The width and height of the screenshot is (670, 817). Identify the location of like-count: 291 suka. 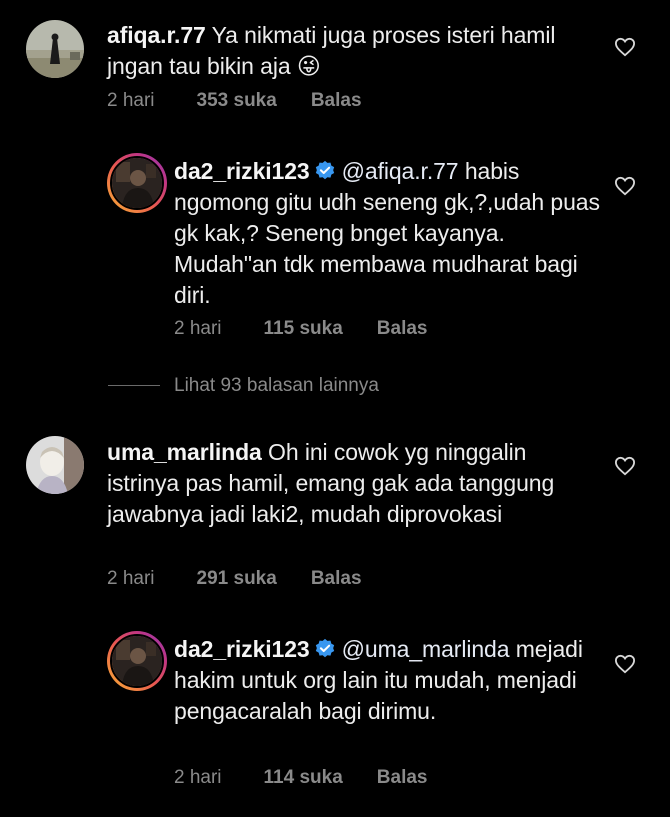
(237, 579).